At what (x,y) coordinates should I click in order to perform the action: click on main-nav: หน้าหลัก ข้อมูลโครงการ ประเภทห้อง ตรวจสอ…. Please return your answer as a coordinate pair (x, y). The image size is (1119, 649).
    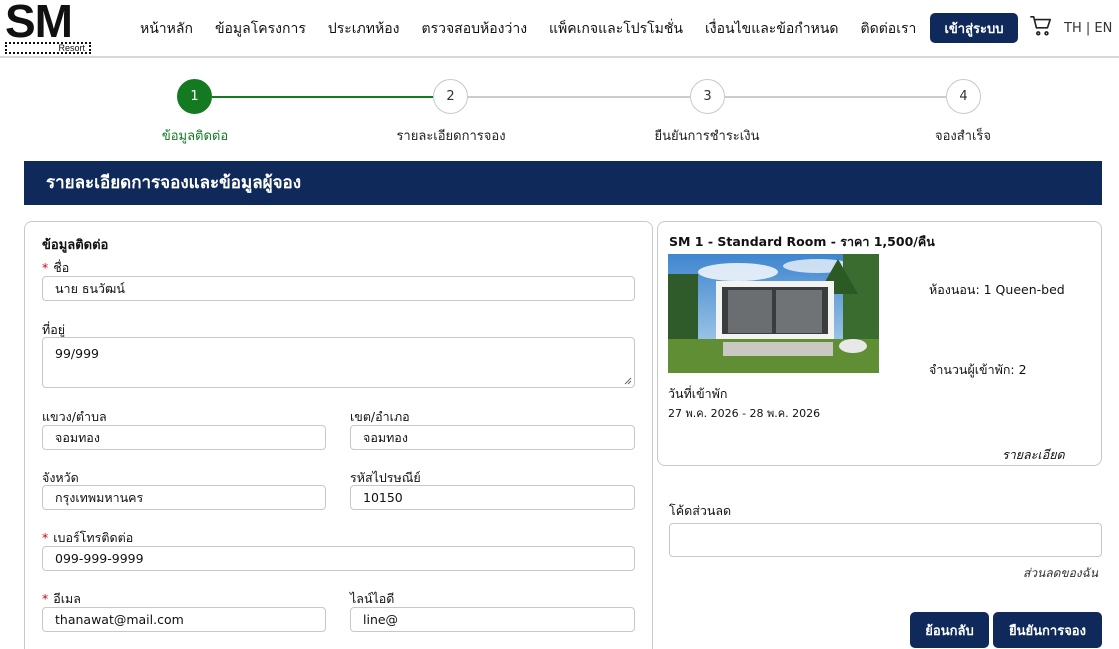
    Looking at the image, I should click on (539, 29).